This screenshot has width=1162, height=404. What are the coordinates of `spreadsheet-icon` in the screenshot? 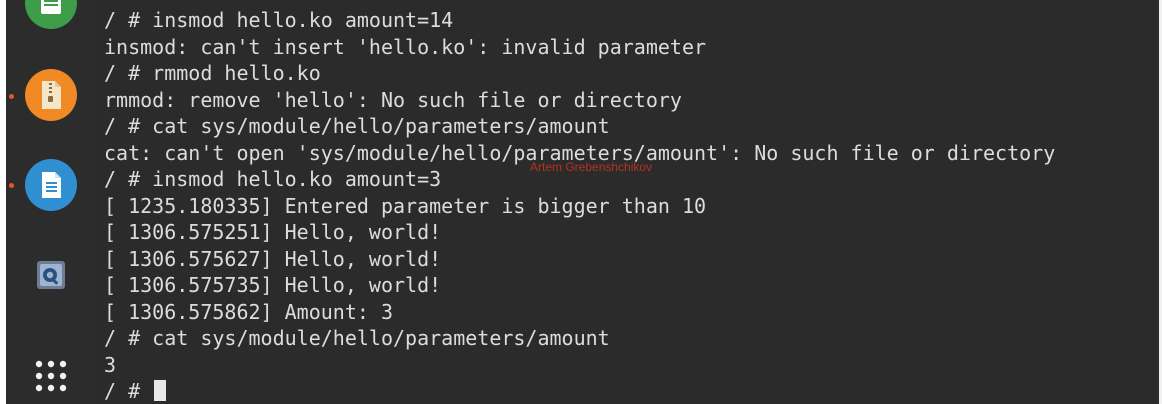 It's located at (51, 14).